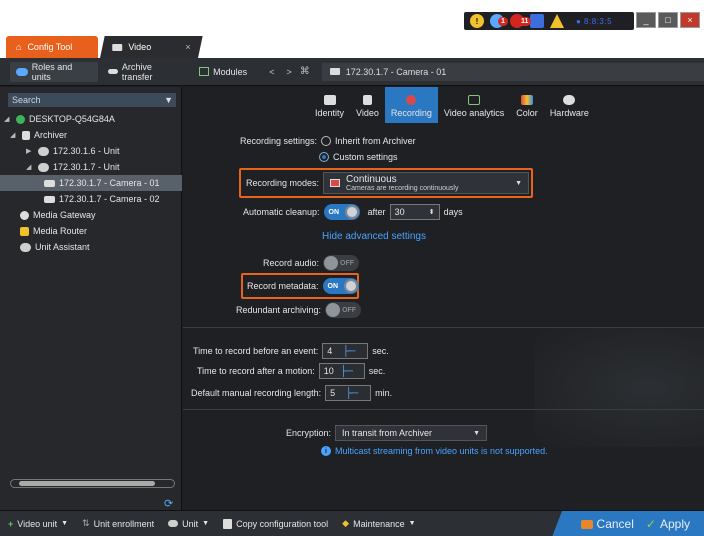 The width and height of the screenshot is (704, 536). I want to click on button-label: Unit, so click(190, 523).